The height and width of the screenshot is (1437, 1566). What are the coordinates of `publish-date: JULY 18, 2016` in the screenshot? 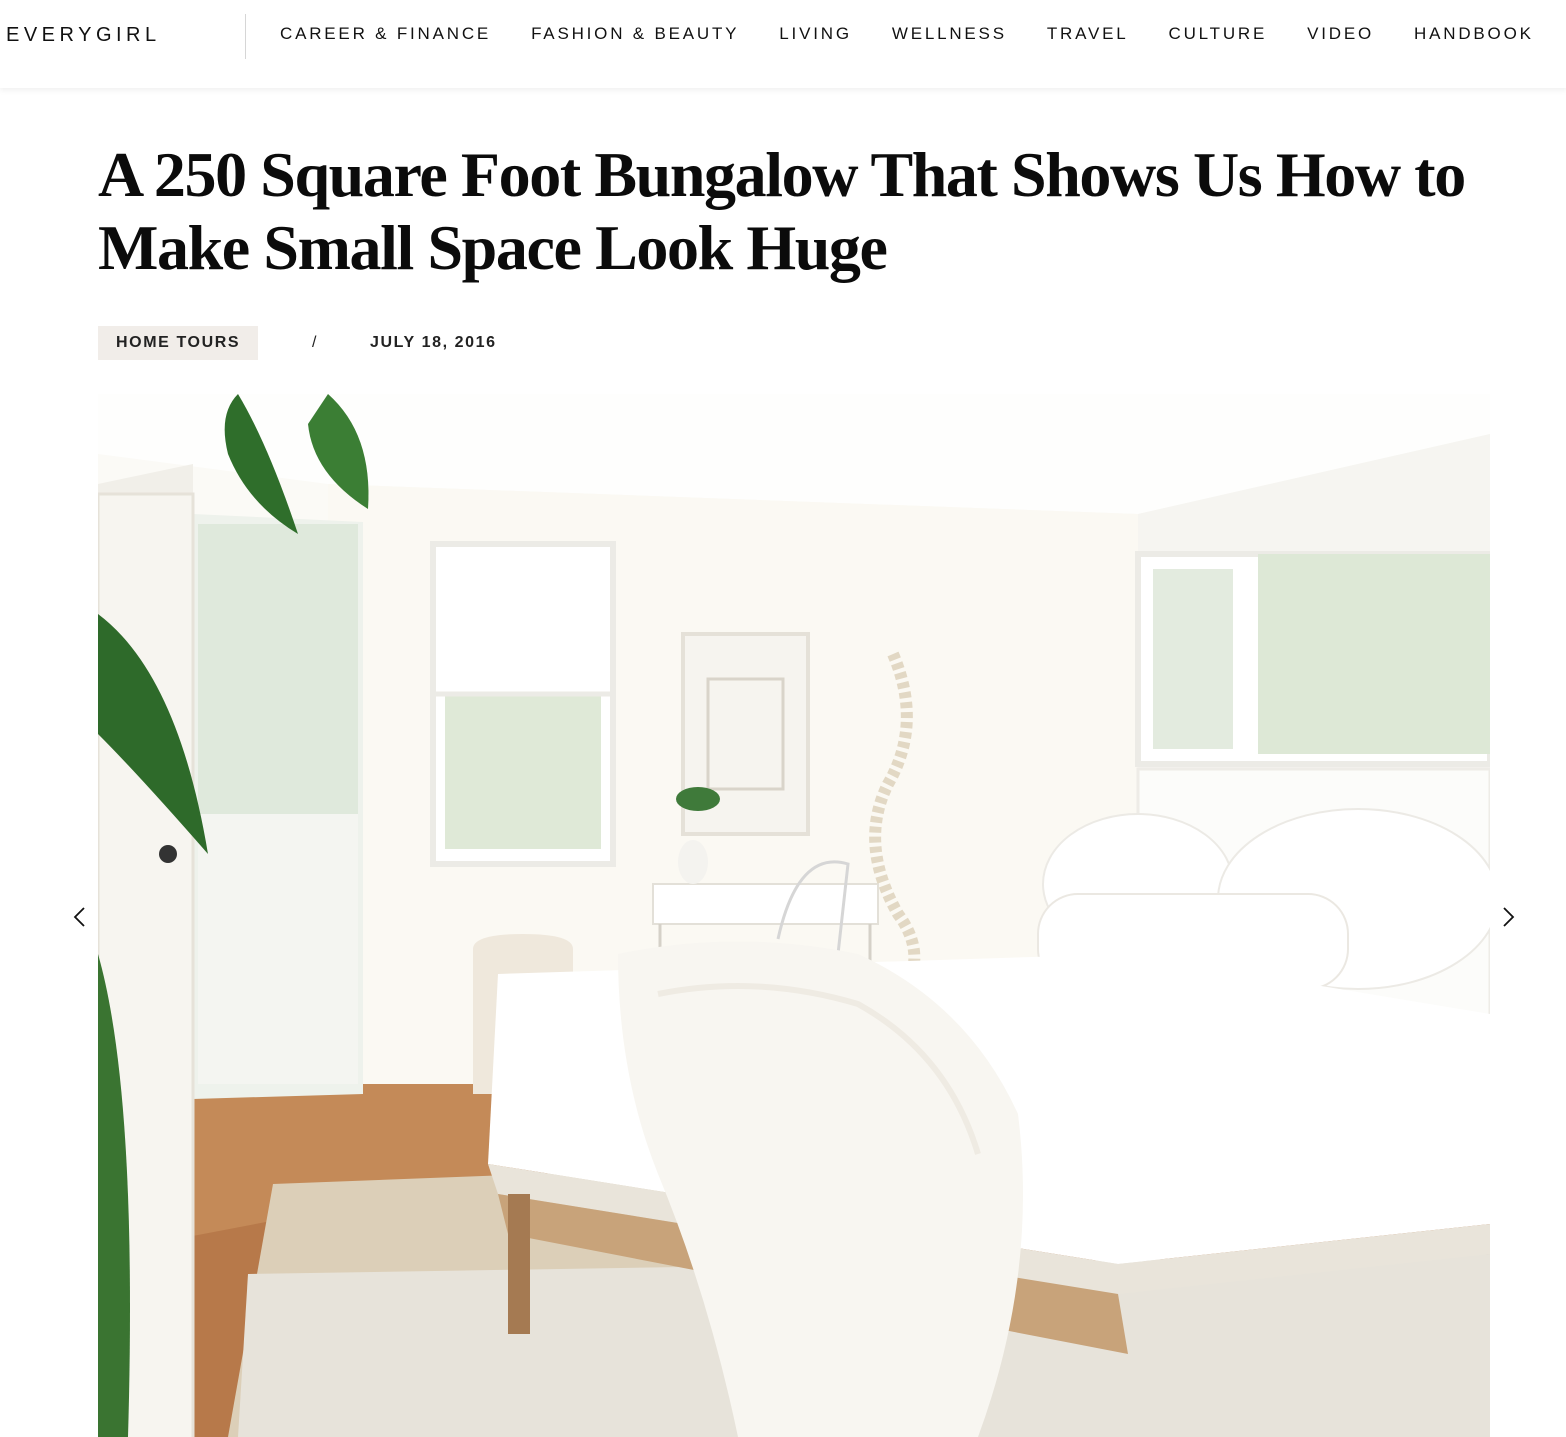 It's located at (433, 342).